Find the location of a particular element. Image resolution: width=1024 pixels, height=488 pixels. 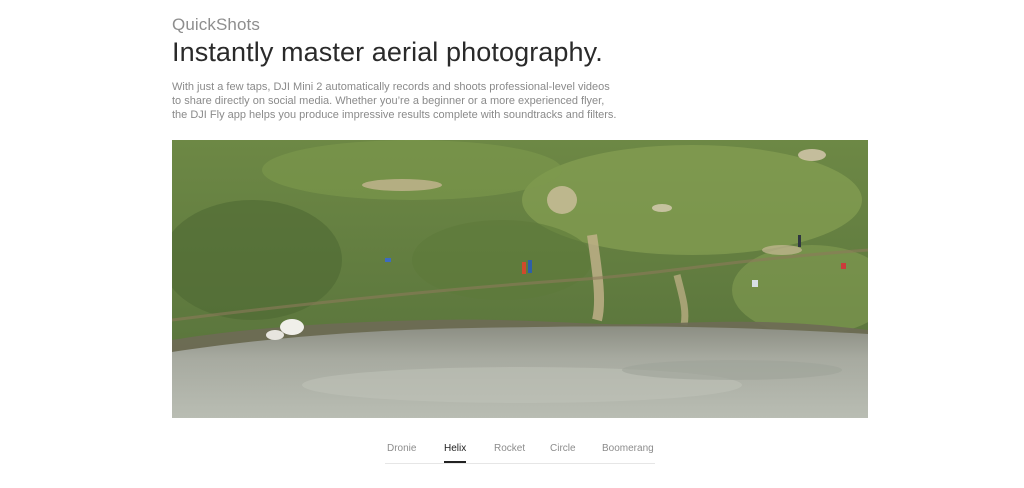

quickshots-tabs: Dronie Helix Rocket Circle Boomerang is located at coordinates (520, 450).